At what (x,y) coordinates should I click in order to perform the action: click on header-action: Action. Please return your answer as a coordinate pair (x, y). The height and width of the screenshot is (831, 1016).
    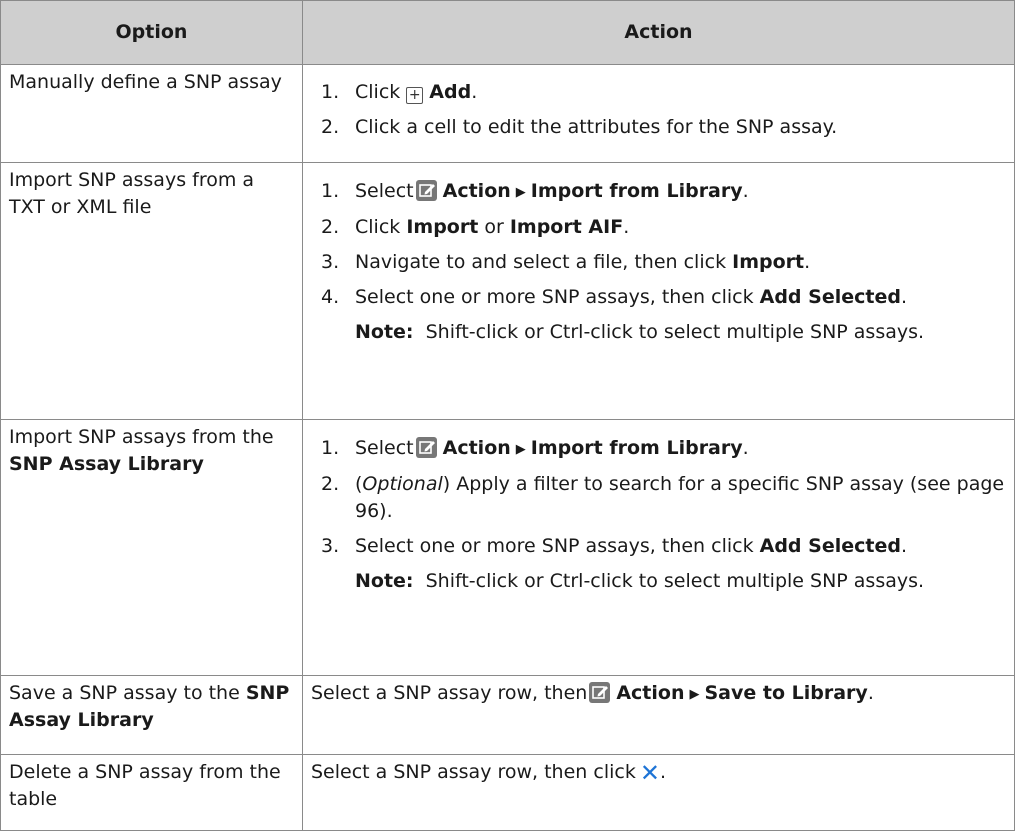
    Looking at the image, I should click on (658, 32).